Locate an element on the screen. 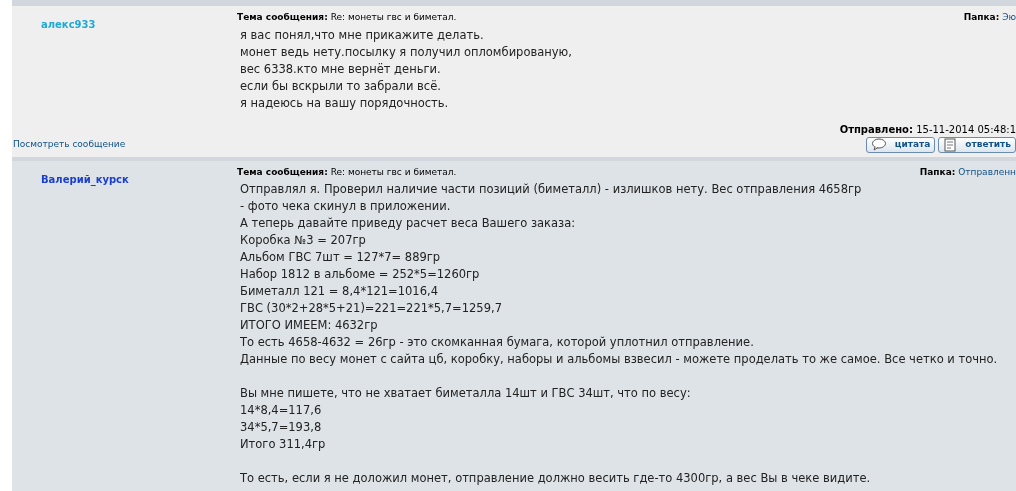  message-line: То есть, если я не доложил монет, отправление должно весить где-то 4300гр, а вес Вы в чеке видите. is located at coordinates (556, 478).